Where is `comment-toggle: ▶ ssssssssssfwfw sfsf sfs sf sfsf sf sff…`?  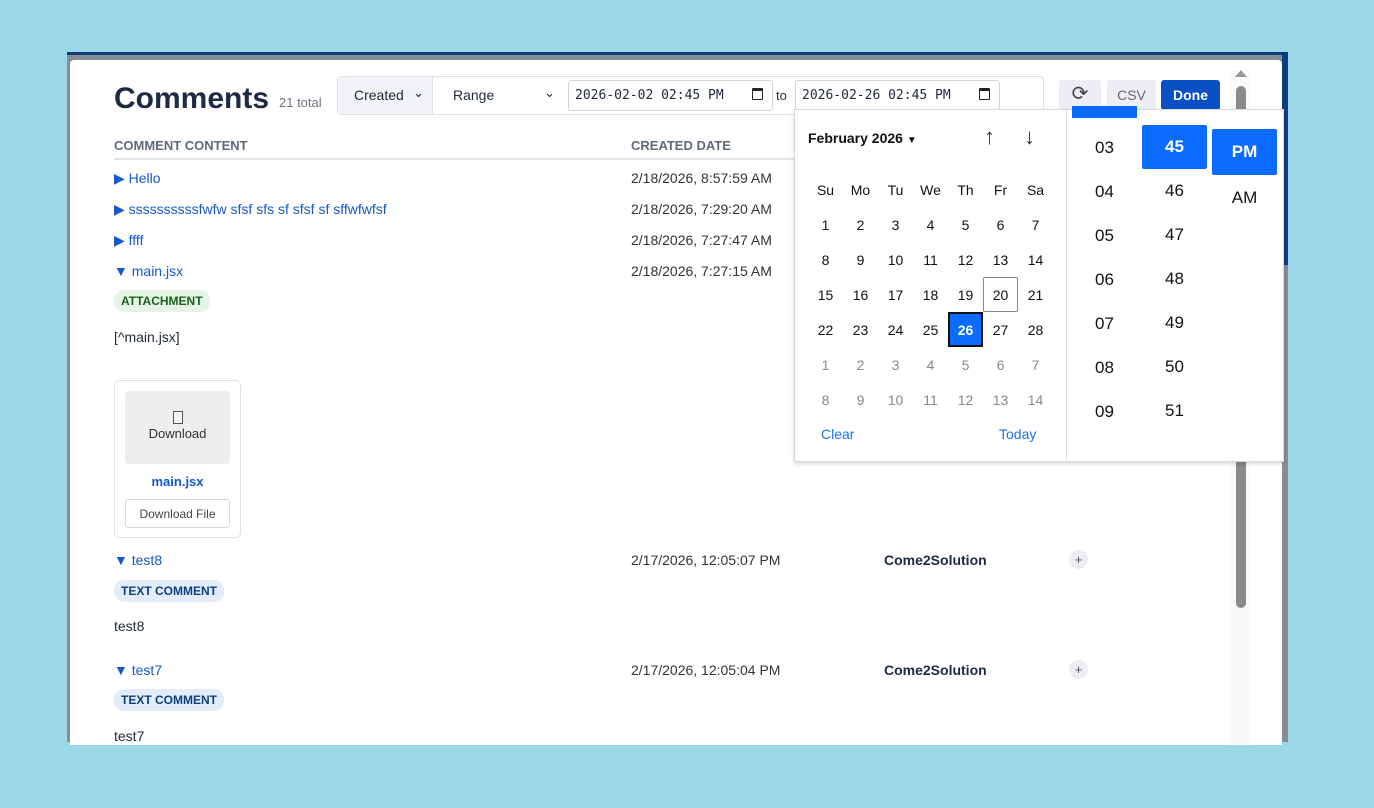 comment-toggle: ▶ ssssssssssfwfw sfsf sfs sf sfsf sf sff… is located at coordinates (250, 209).